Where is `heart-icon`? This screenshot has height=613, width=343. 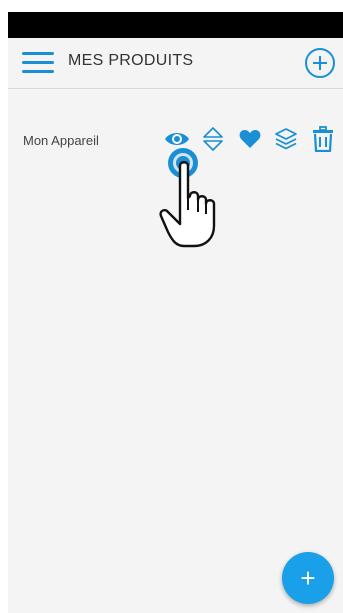
heart-icon is located at coordinates (250, 139).